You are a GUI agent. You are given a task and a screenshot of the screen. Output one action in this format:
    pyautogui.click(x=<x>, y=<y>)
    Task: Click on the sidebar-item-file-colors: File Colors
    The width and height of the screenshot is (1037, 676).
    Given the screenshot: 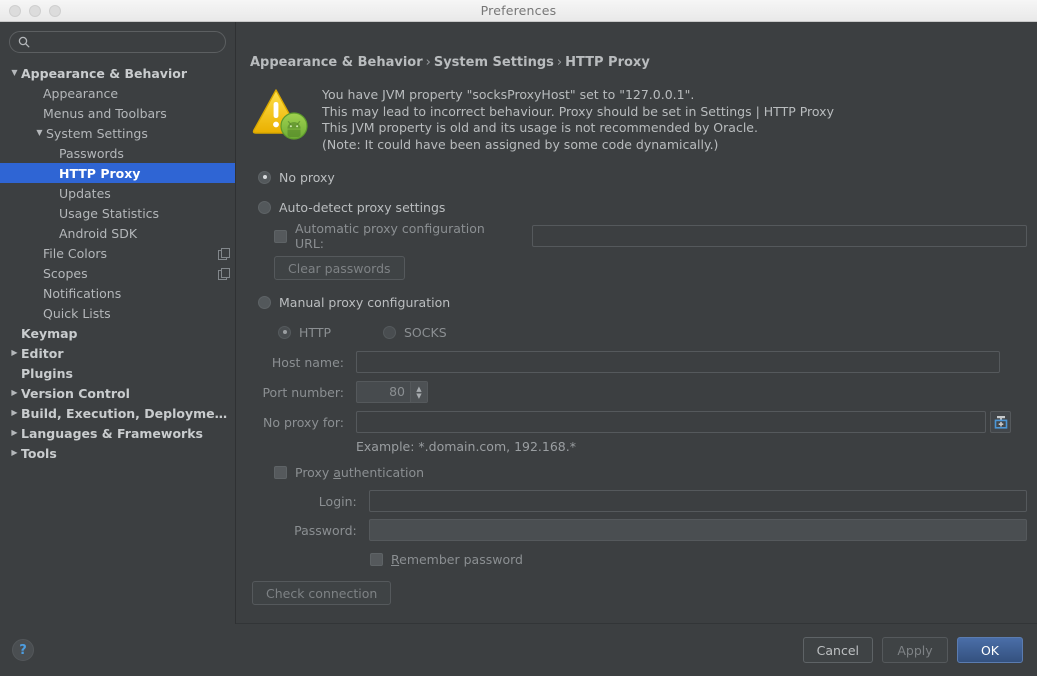 What is the action you would take?
    pyautogui.click(x=117, y=253)
    